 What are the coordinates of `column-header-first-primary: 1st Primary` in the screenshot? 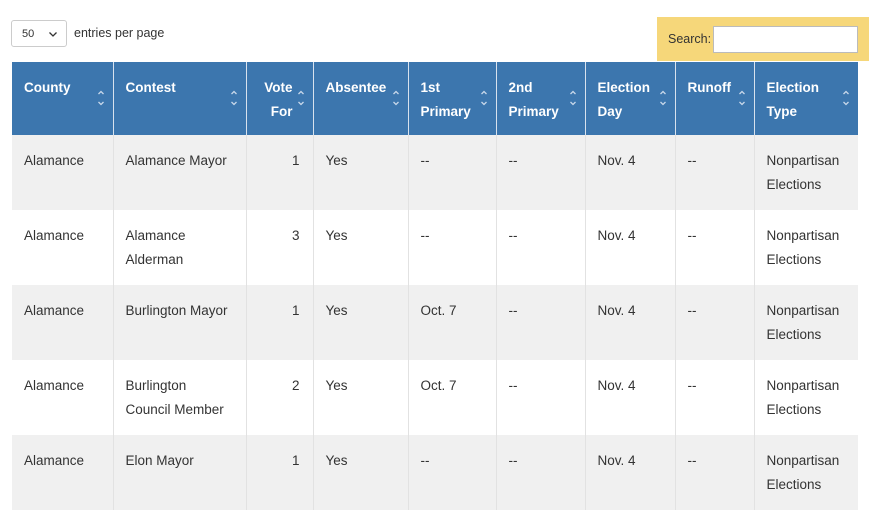 It's located at (452, 98).